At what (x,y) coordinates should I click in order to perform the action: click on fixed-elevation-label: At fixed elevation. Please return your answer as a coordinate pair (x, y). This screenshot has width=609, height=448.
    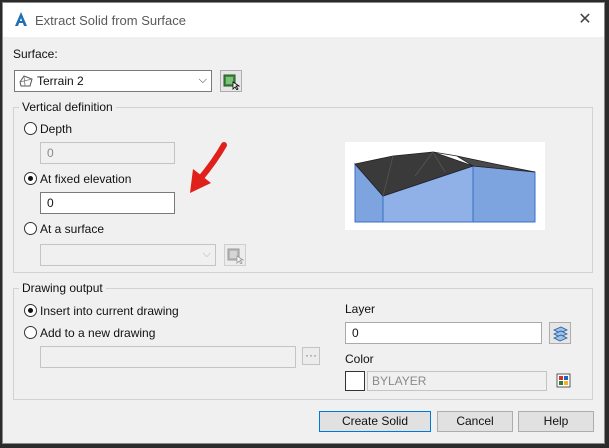
    Looking at the image, I should click on (86, 179).